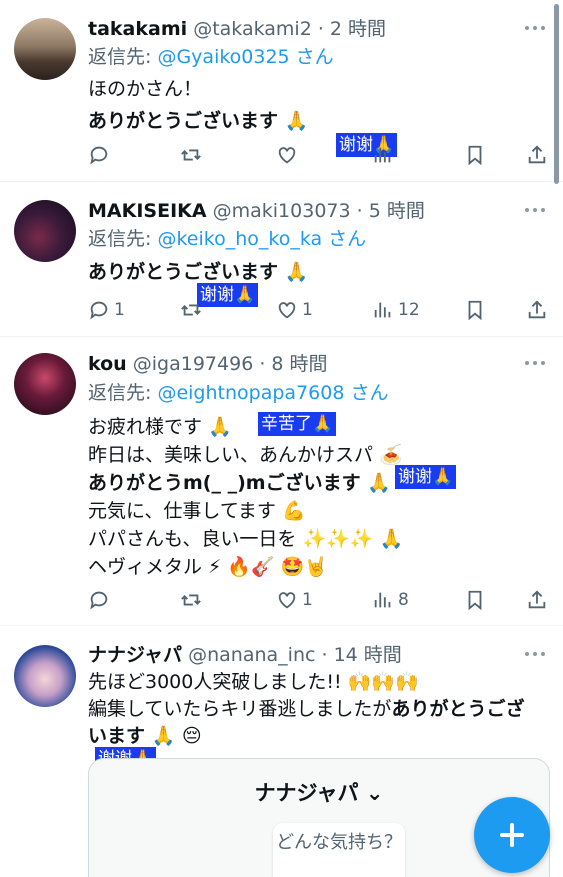 This screenshot has width=563, height=877. Describe the element at coordinates (193, 364) in the screenshot. I see `author-handle: @iga197496` at that location.